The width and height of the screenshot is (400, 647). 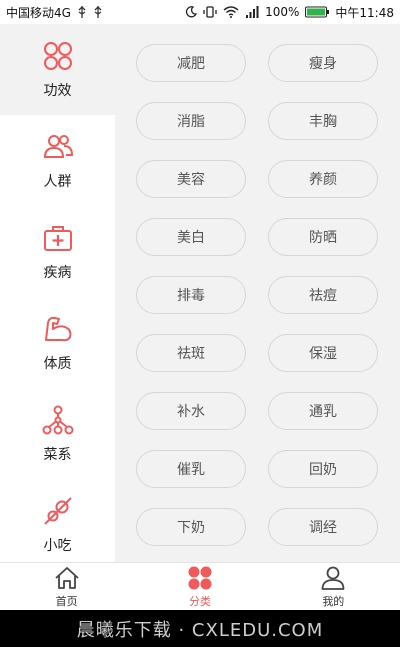 What do you see at coordinates (57, 238) in the screenshot?
I see `medical-kit-icon` at bounding box center [57, 238].